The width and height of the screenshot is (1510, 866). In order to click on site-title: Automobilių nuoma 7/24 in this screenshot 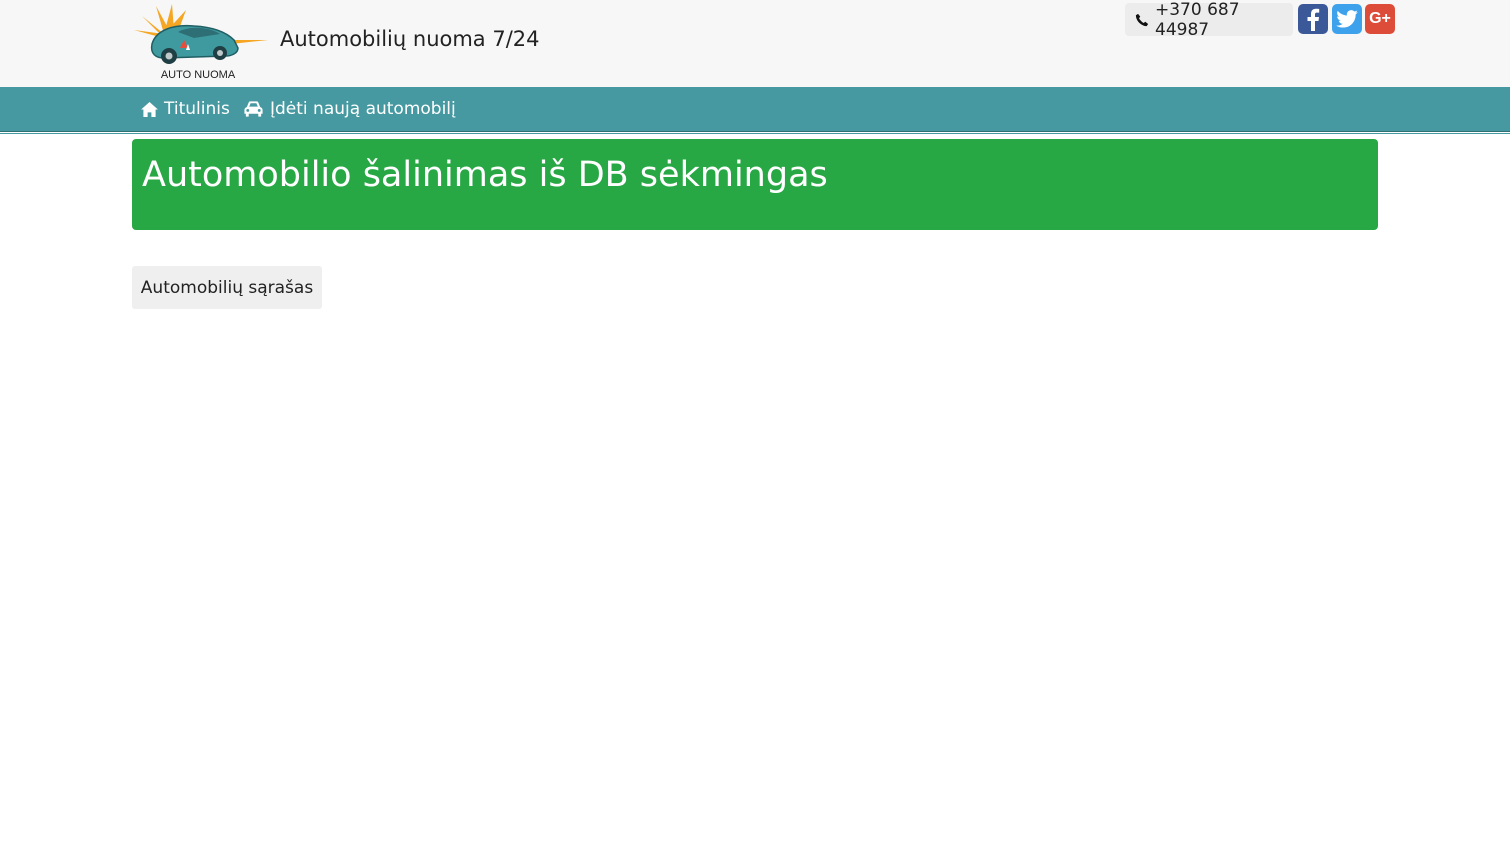, I will do `click(410, 39)`.